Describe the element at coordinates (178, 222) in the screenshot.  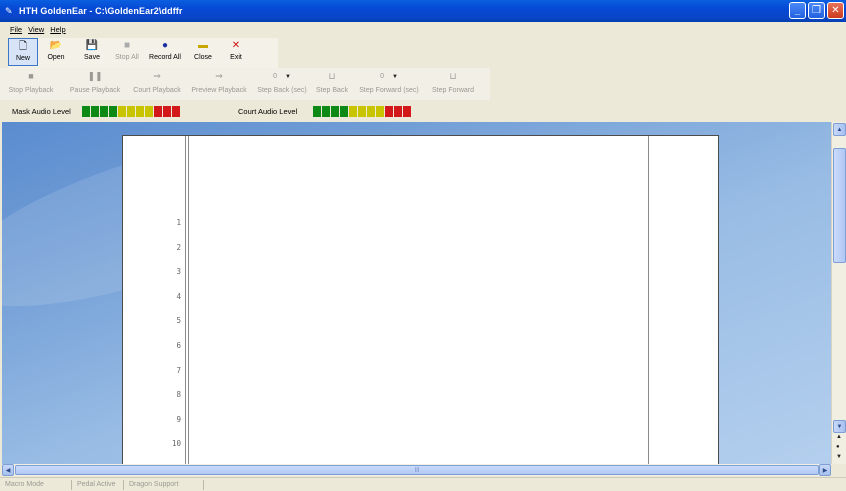
I see `line-number: 1` at that location.